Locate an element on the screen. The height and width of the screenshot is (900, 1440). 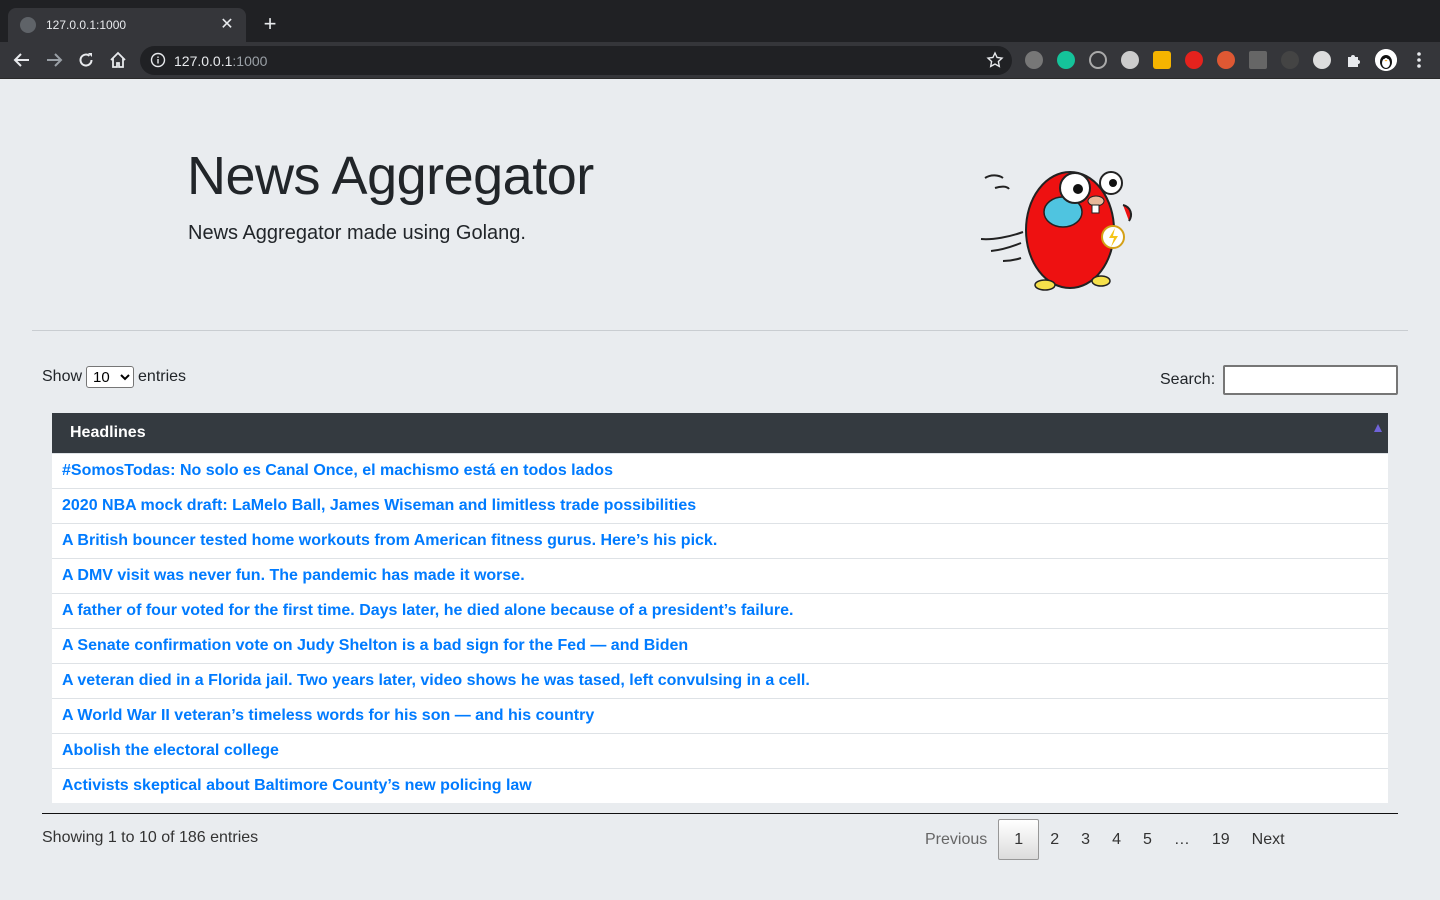
page-button: 5 is located at coordinates (1147, 839).